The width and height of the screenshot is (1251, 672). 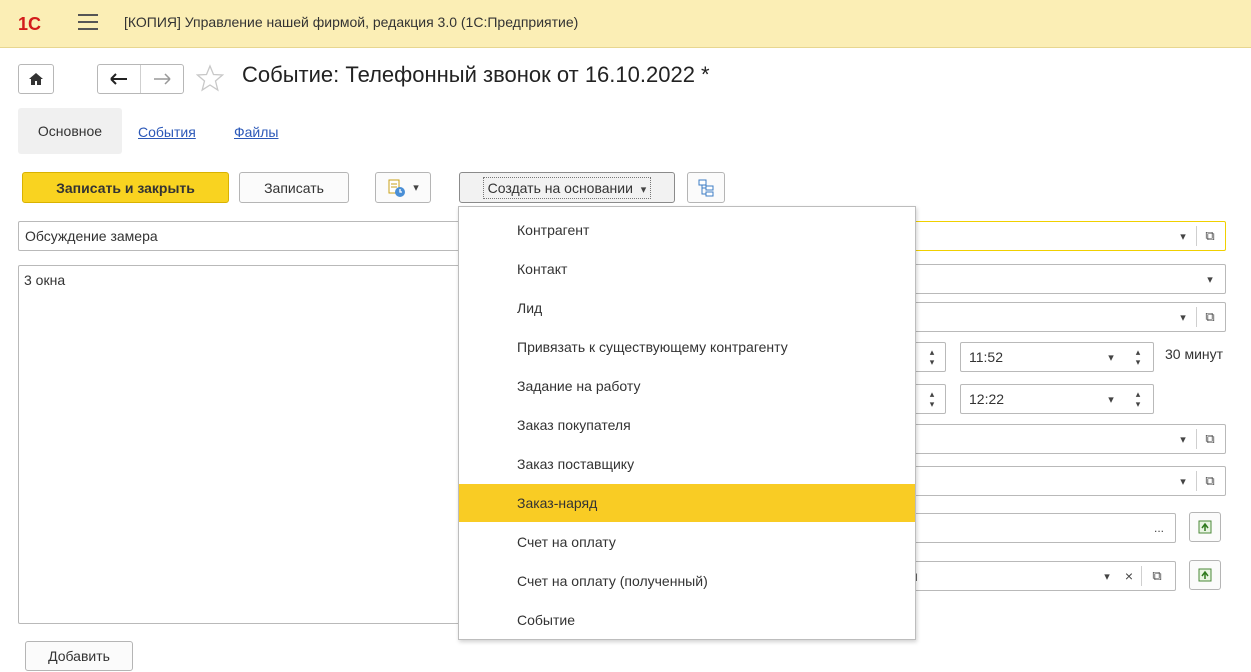 I want to click on menu-item-counterparty: Контрагент, so click(x=687, y=230).